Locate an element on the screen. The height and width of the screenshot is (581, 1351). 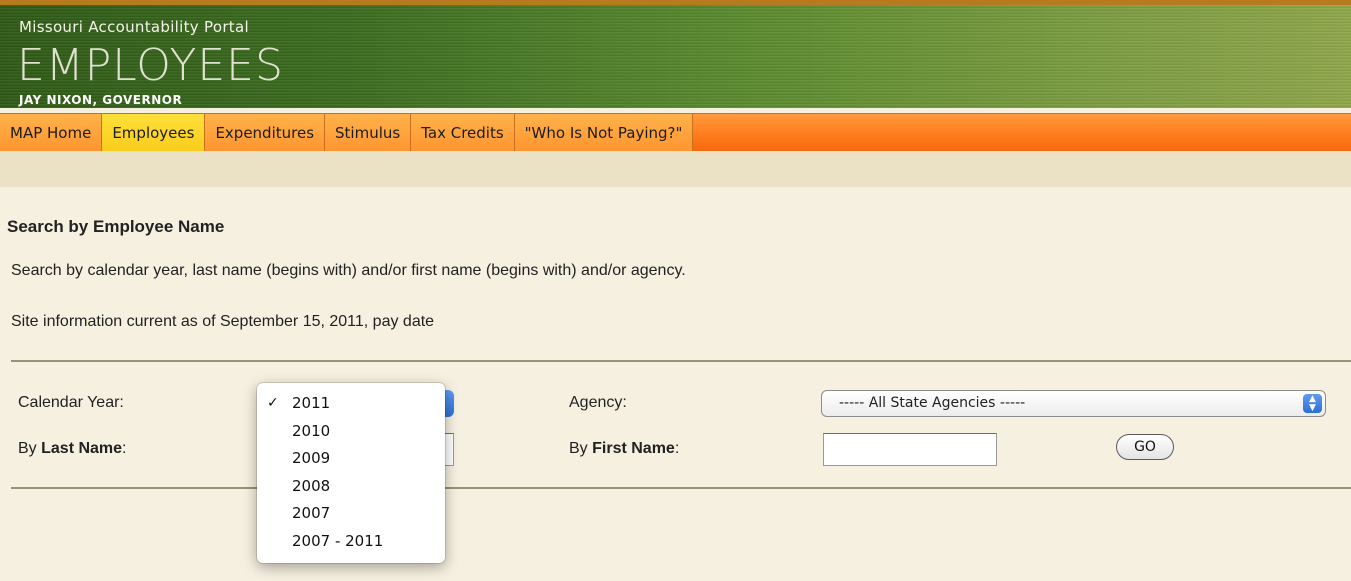
nav-employees: Employees is located at coordinates (154, 133).